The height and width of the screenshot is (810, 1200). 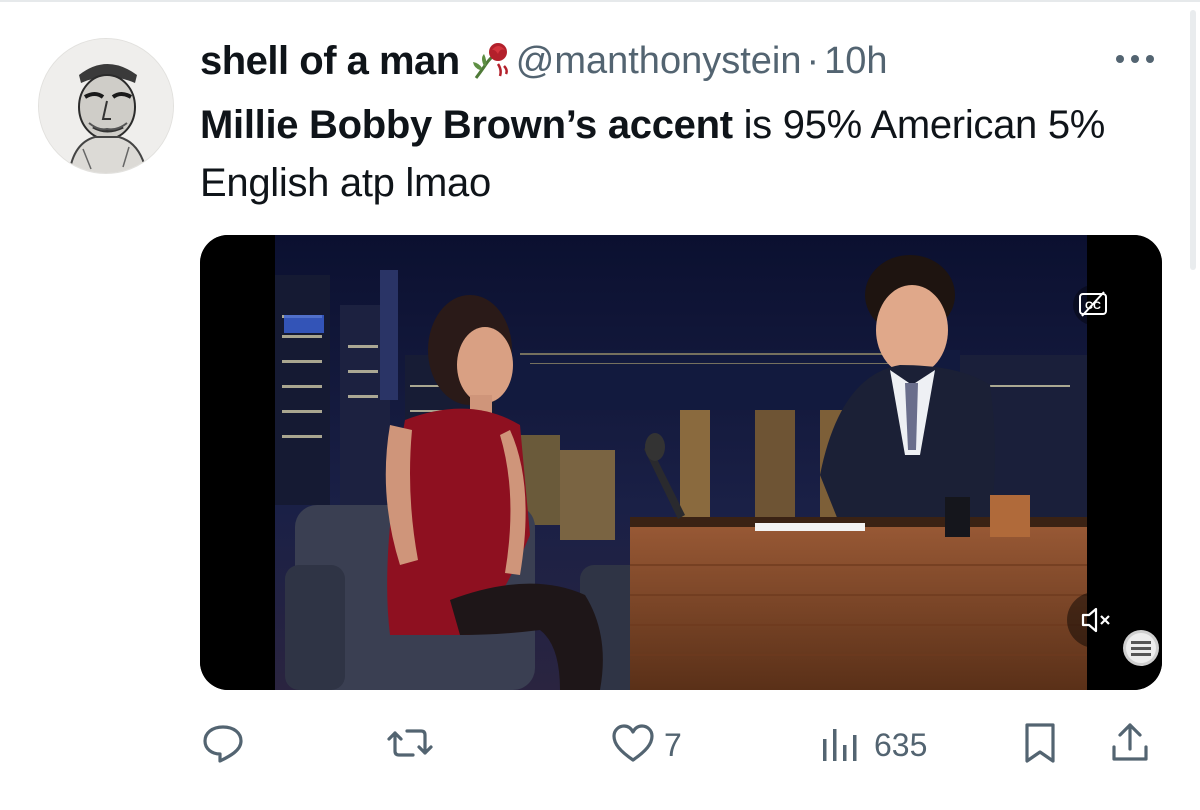 I want to click on retweet-button, so click(x=410, y=745).